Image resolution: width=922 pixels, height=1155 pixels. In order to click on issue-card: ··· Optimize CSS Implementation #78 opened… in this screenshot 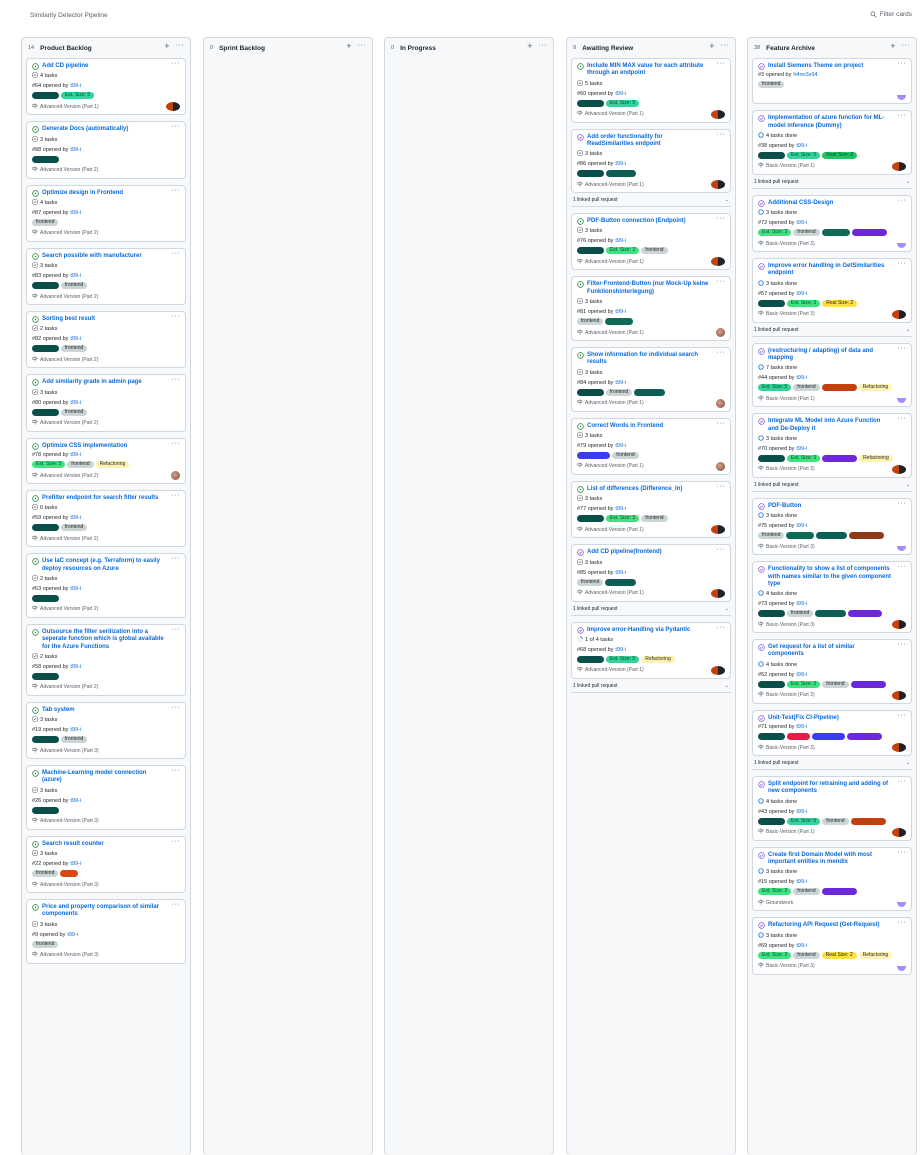, I will do `click(106, 461)`.